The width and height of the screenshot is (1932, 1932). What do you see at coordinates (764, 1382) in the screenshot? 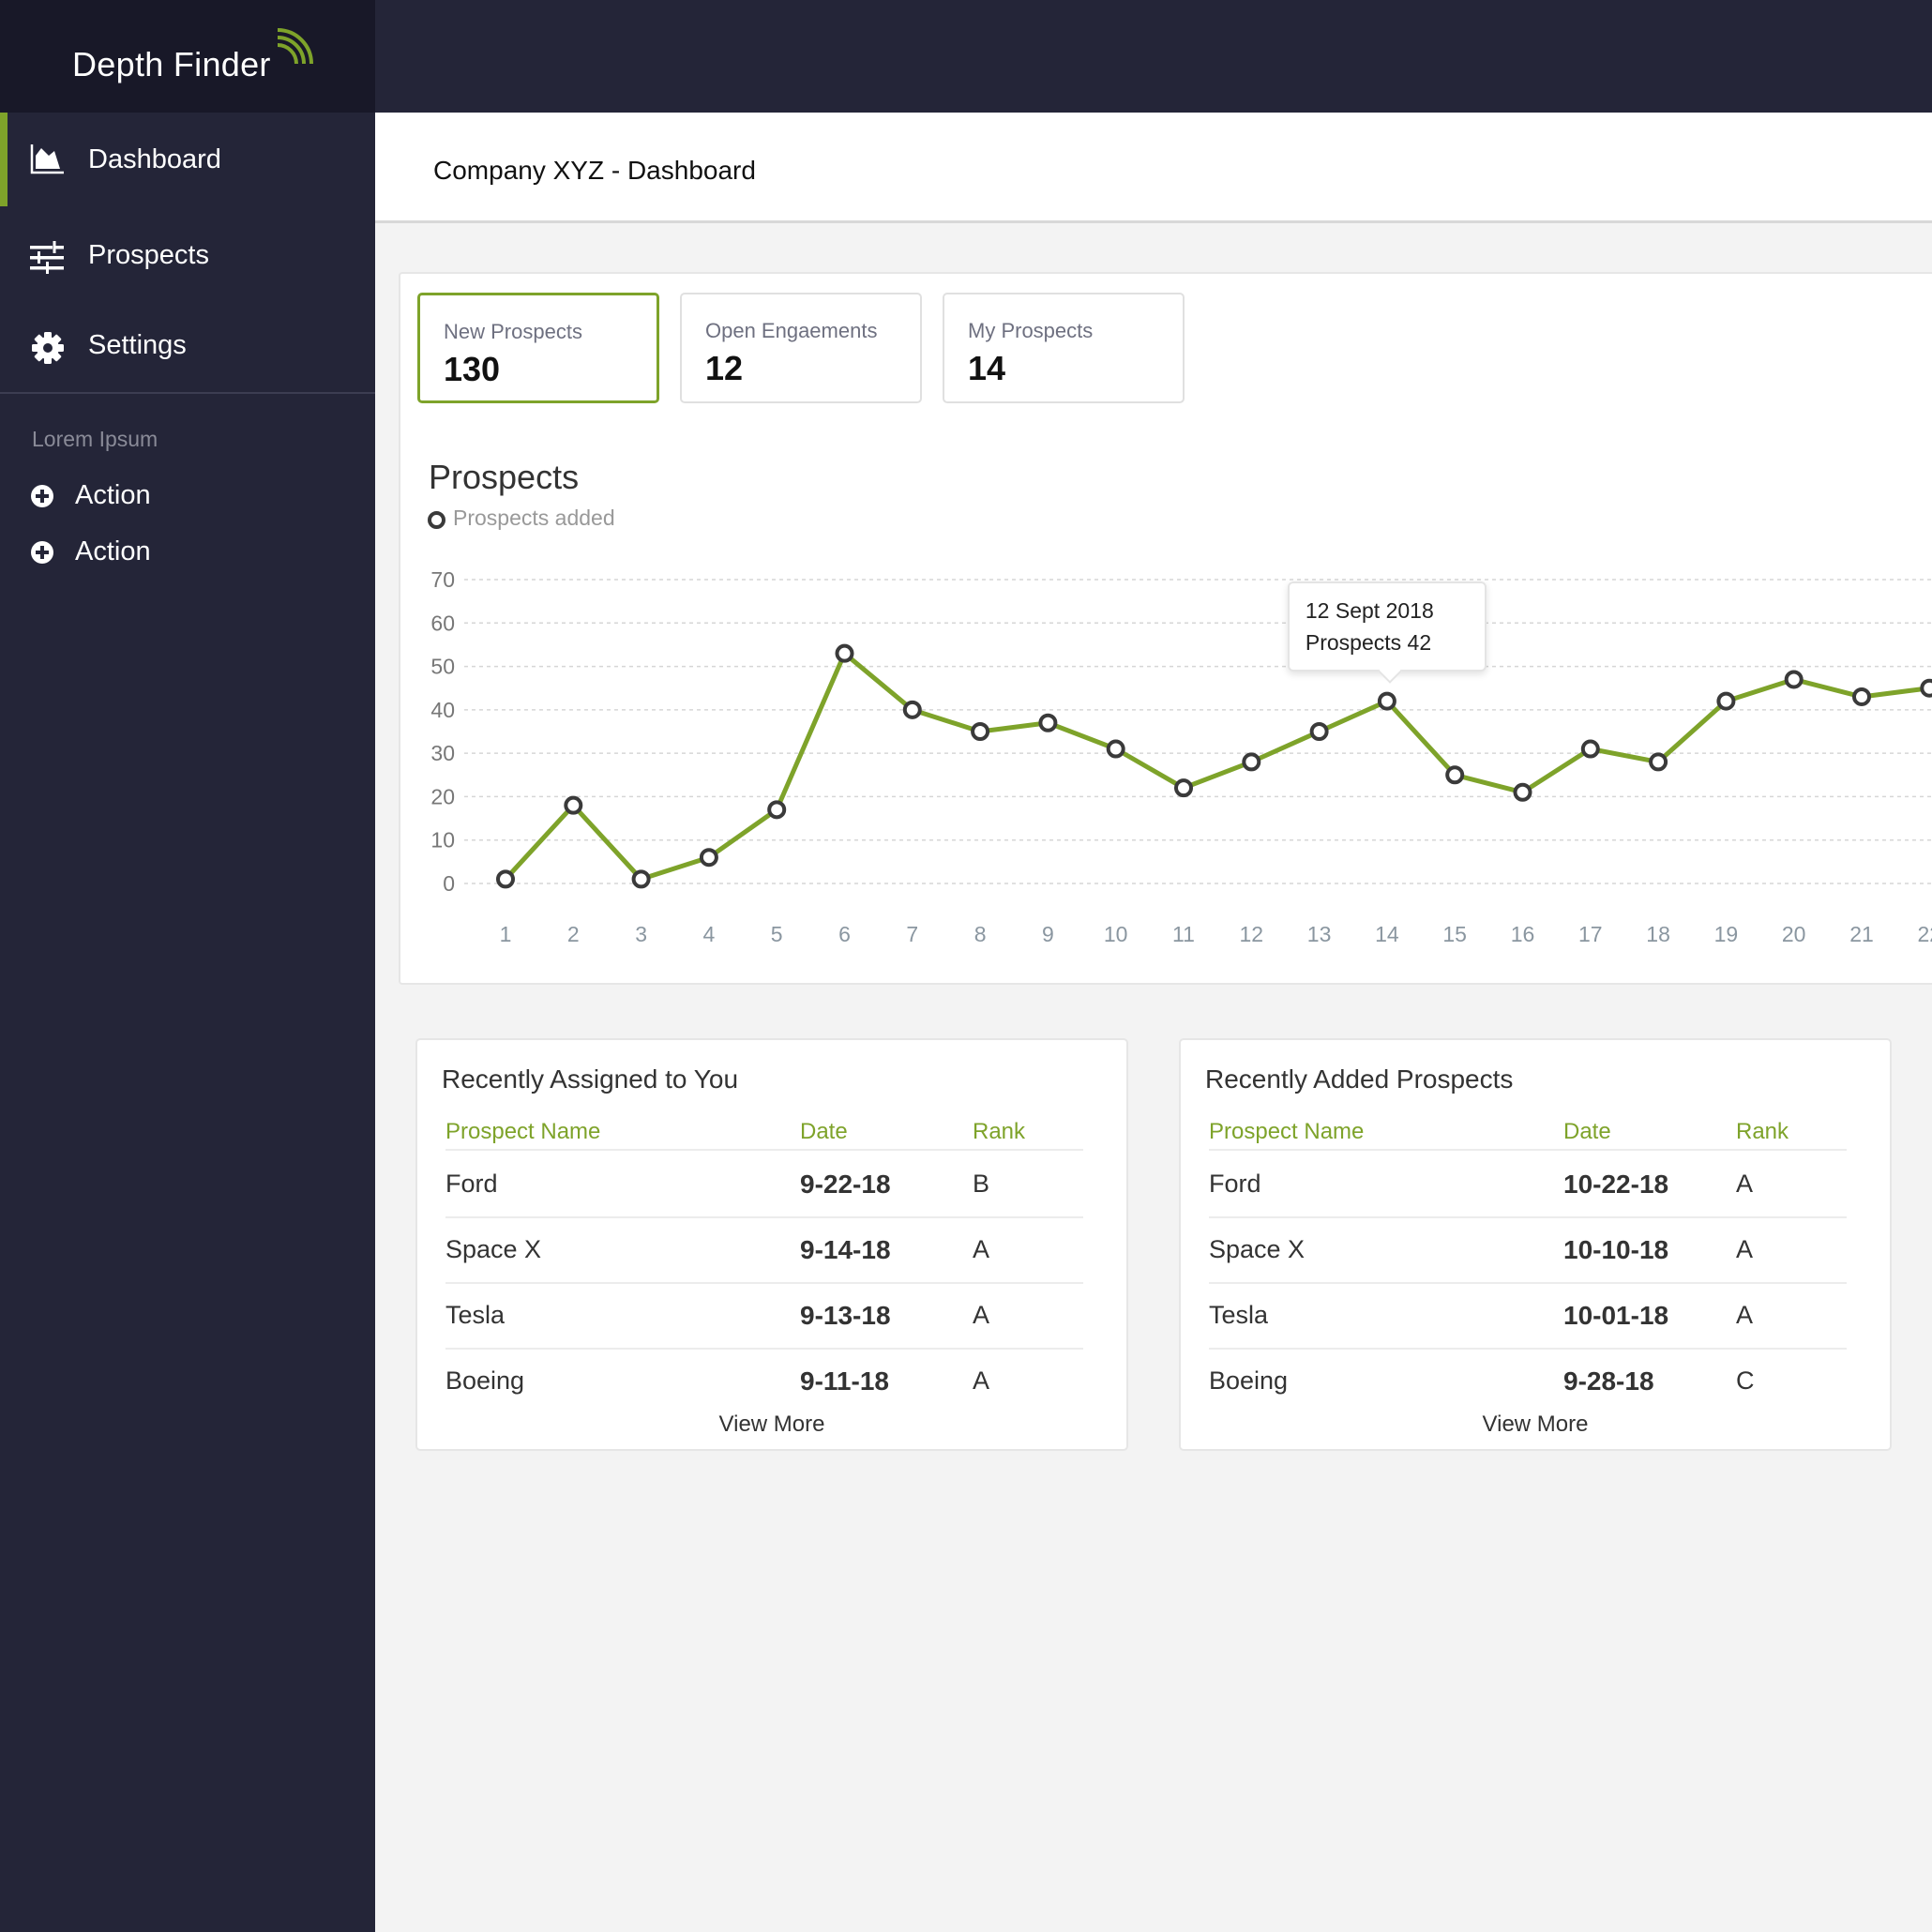
I see `table-row: Boeing 9-11-18 A` at bounding box center [764, 1382].